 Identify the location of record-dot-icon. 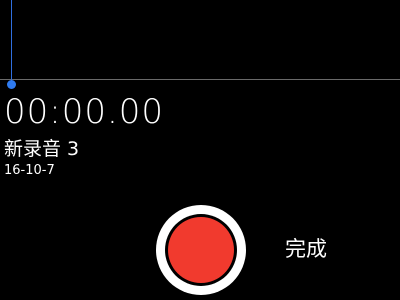
(201, 250).